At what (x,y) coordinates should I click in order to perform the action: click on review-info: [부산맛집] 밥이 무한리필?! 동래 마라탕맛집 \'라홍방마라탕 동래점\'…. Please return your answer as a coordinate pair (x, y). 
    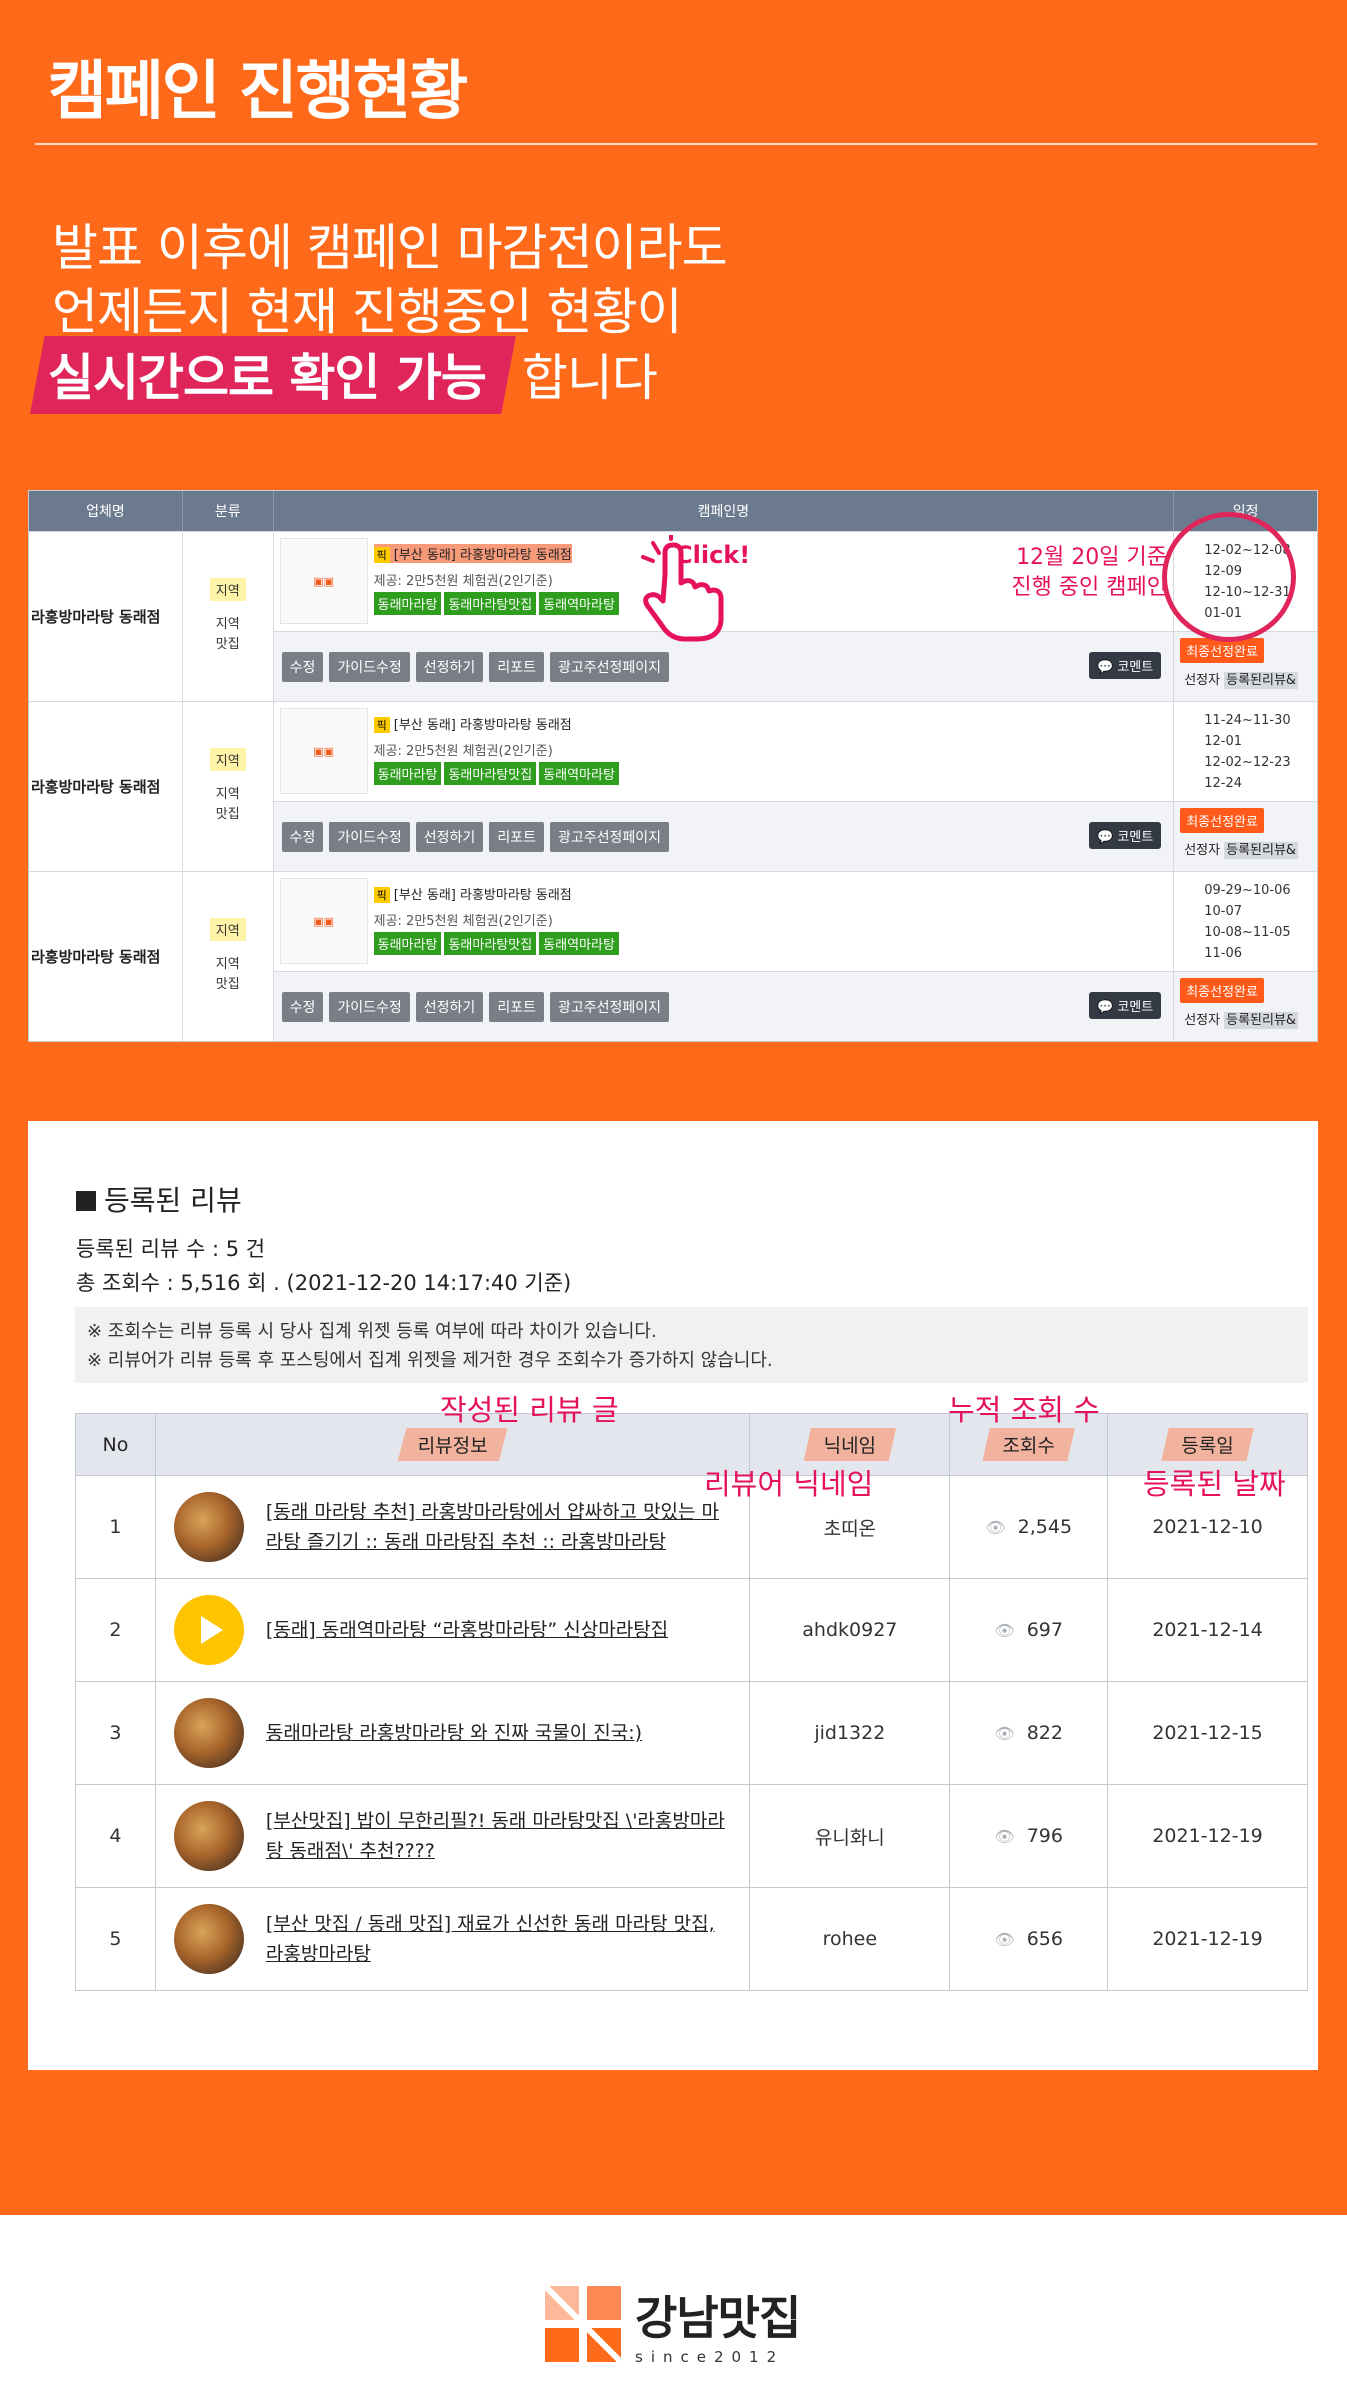
    Looking at the image, I should click on (452, 1836).